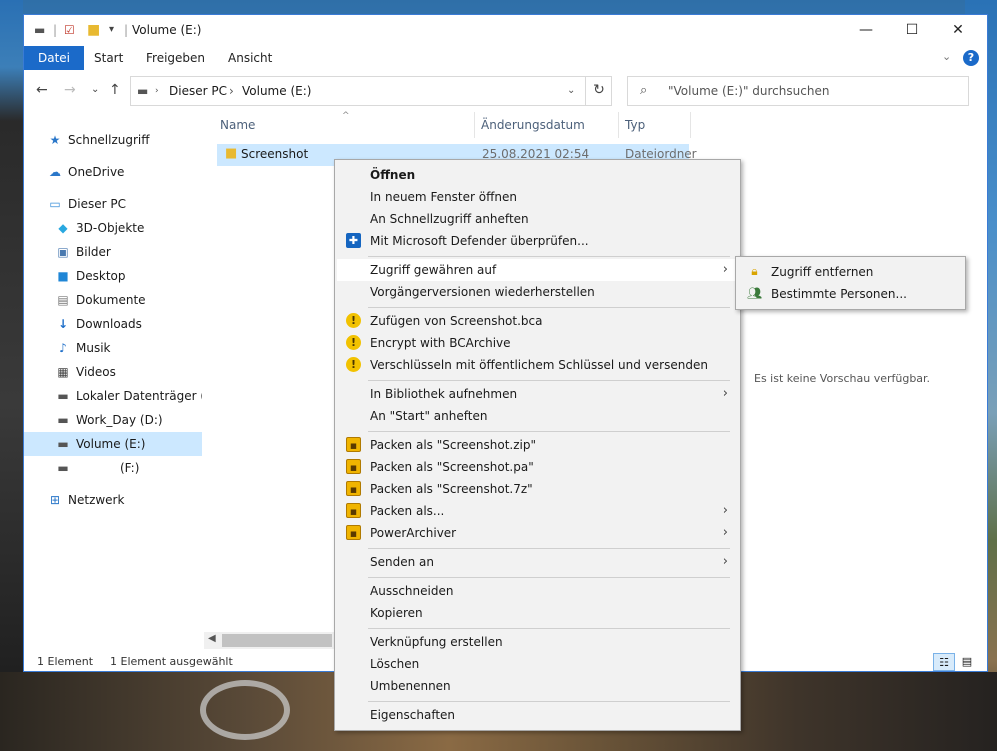 This screenshot has width=997, height=751. What do you see at coordinates (113, 324) in the screenshot?
I see `nav-item-downloads: ↓ Downloads` at bounding box center [113, 324].